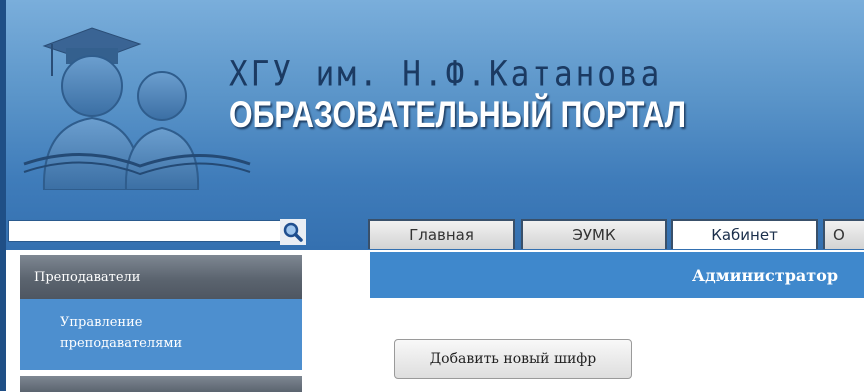 The width and height of the screenshot is (864, 392). I want to click on site-title-line2: ОБРАЗОВАТЕЛЬНЫЙ ПОРТАЛ, so click(458, 114).